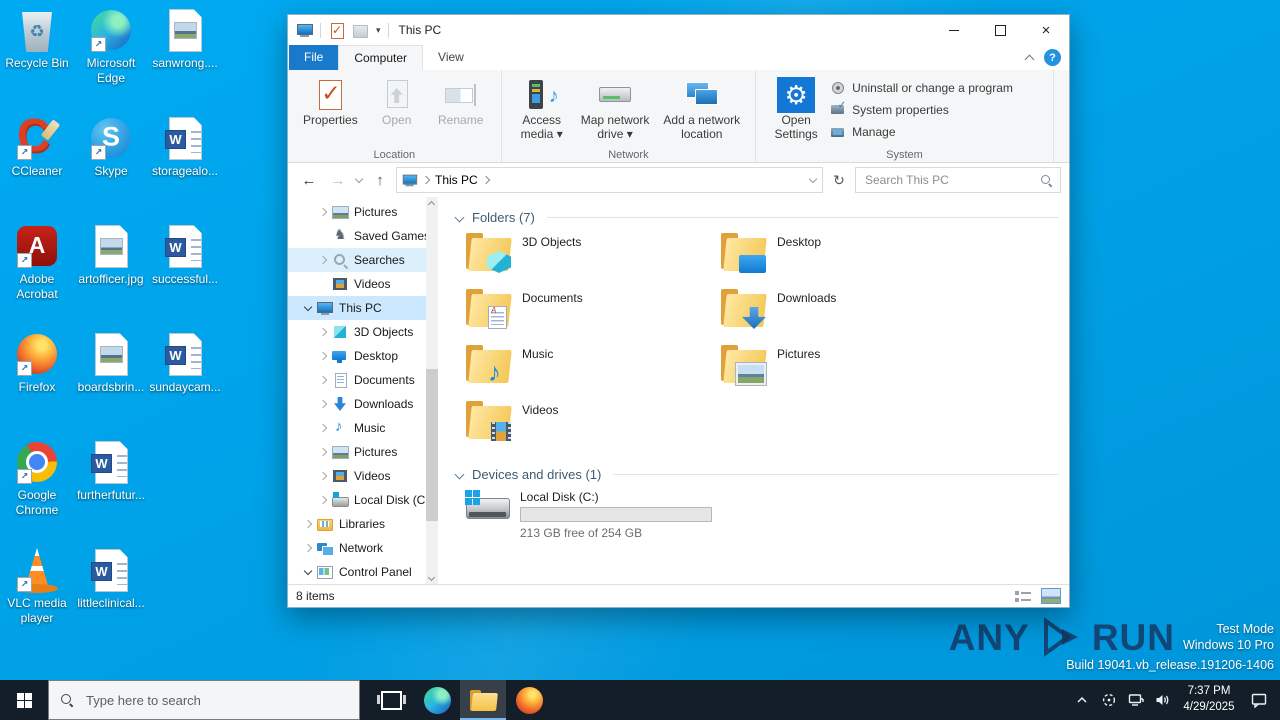 This screenshot has width=1280, height=720. I want to click on access-media-button: Access media ▾, so click(542, 109).